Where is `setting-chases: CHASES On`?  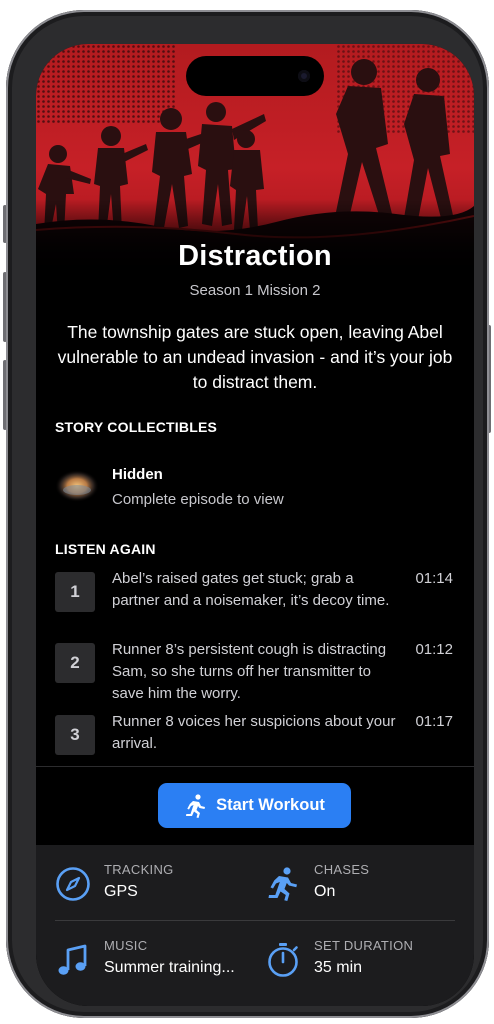 setting-chases: CHASES On is located at coordinates (365, 887).